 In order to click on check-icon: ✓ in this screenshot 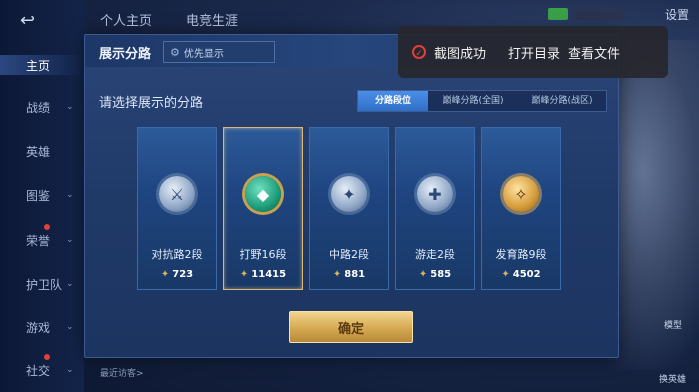, I will do `click(419, 52)`.